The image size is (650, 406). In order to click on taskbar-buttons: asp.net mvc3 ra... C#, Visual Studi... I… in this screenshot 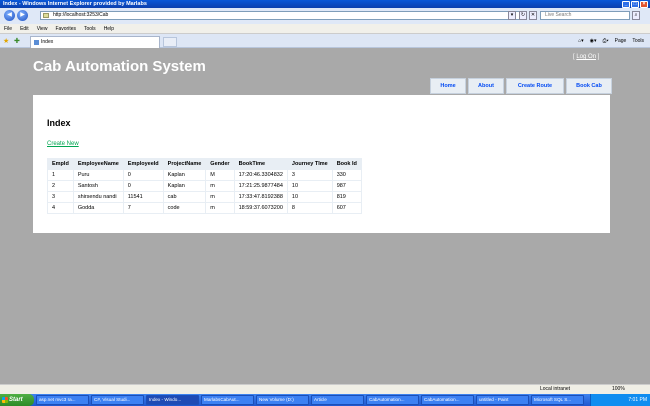, I will do `click(310, 400)`.